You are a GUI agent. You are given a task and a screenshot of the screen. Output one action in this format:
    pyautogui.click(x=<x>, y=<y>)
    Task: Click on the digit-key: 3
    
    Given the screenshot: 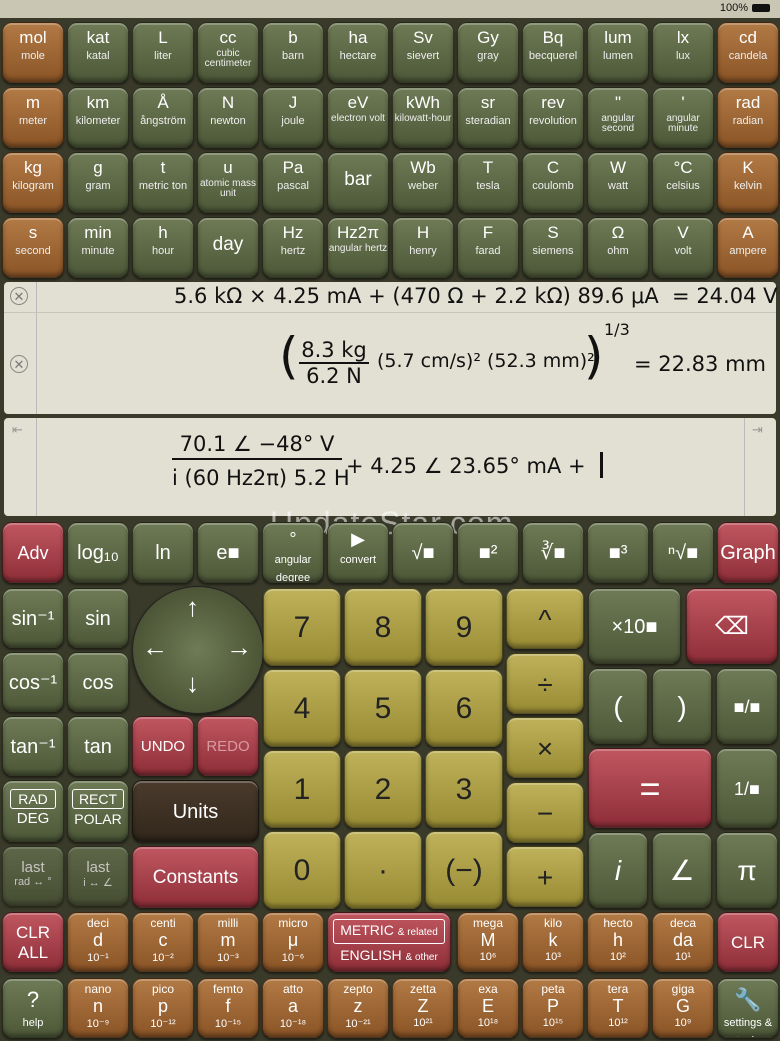 What is the action you would take?
    pyautogui.click(x=464, y=789)
    